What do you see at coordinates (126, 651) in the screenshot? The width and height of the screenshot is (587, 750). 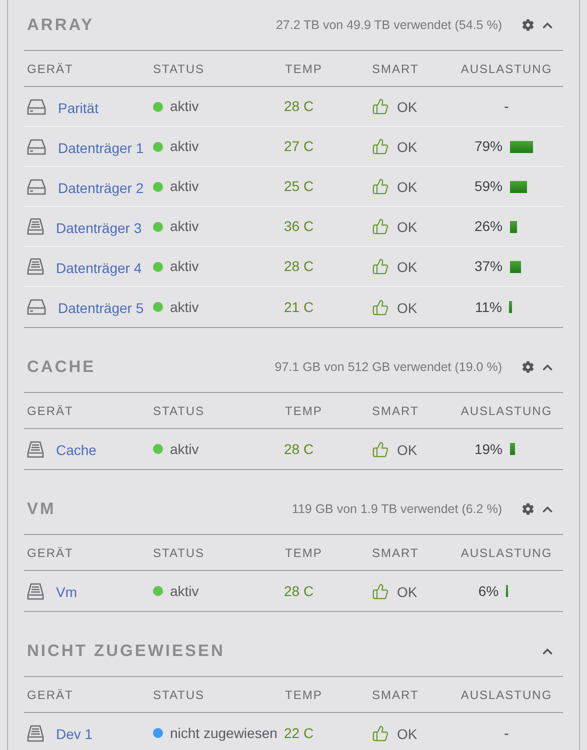 I see `section-title: NICHT ZUGEWIESEN` at bounding box center [126, 651].